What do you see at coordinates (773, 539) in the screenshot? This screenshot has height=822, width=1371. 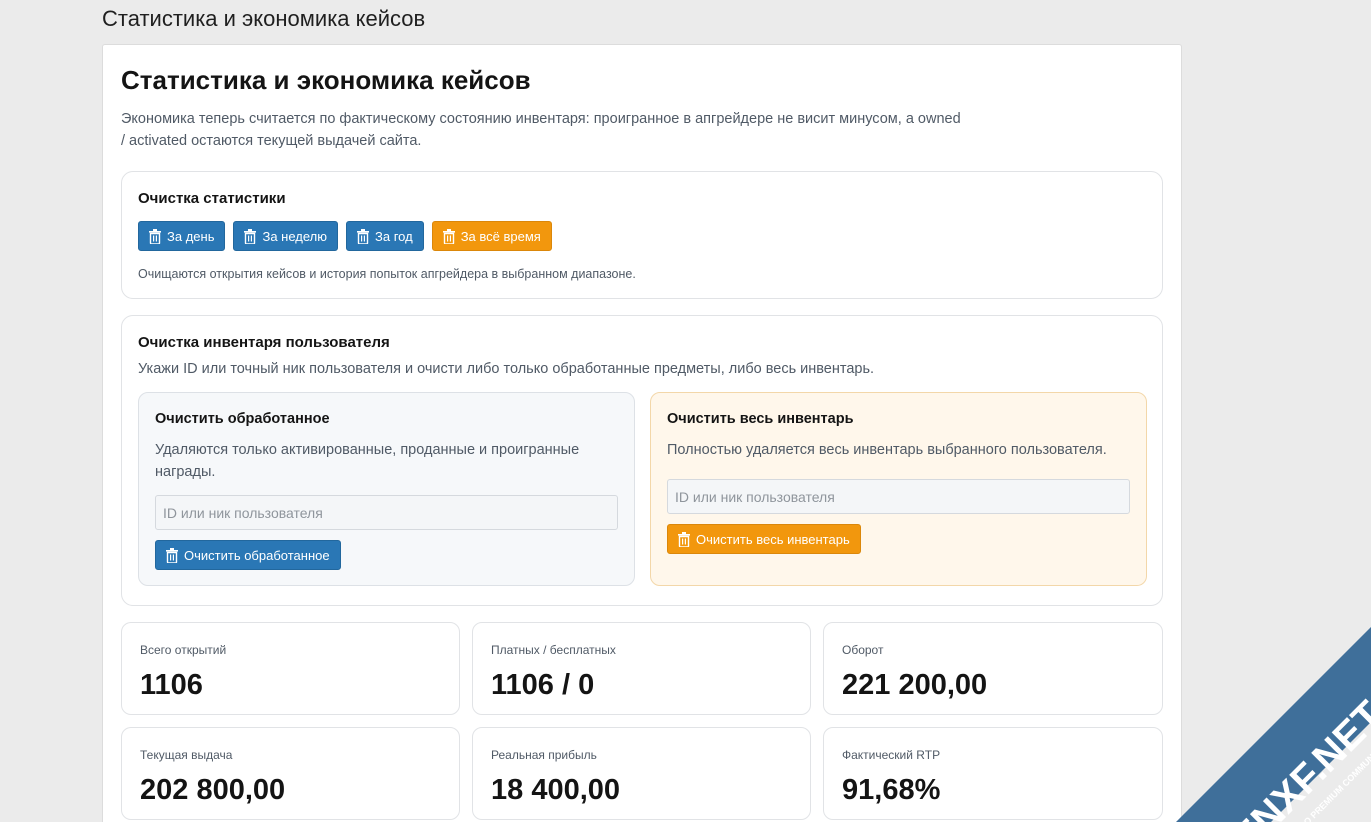 I see `clean-all-inventory-label: Очистить весь инвентарь` at bounding box center [773, 539].